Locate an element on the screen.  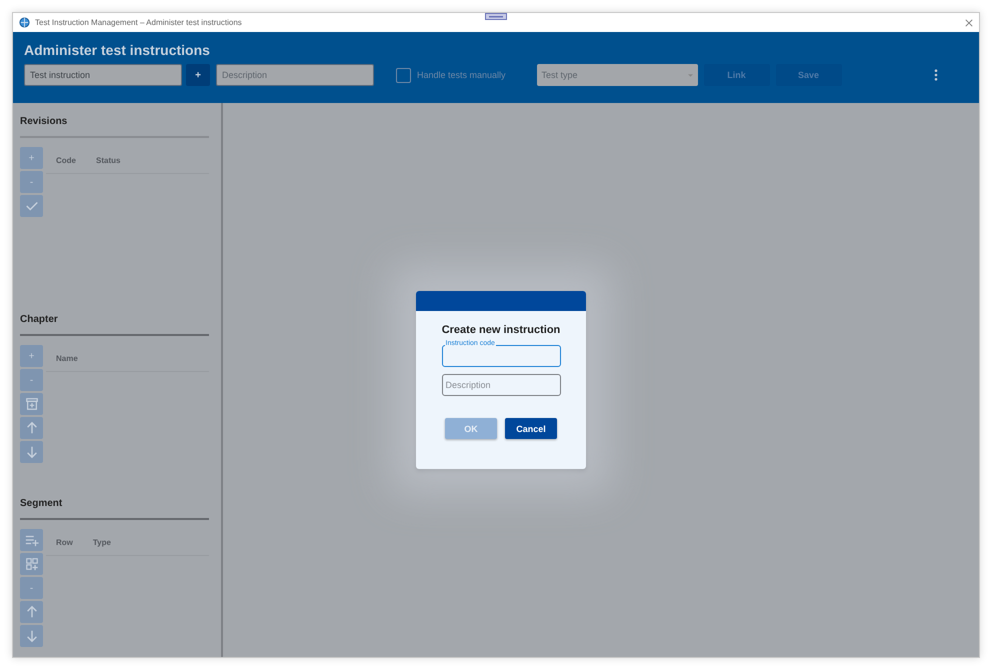
drag-handle-icon is located at coordinates (496, 16).